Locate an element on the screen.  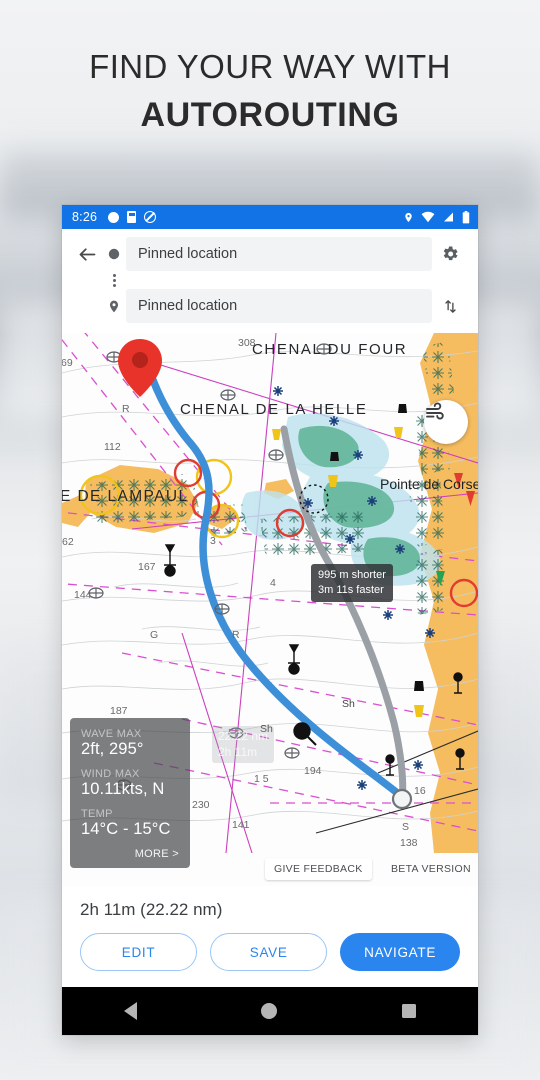
circle-origin-icon is located at coordinates (114, 254).